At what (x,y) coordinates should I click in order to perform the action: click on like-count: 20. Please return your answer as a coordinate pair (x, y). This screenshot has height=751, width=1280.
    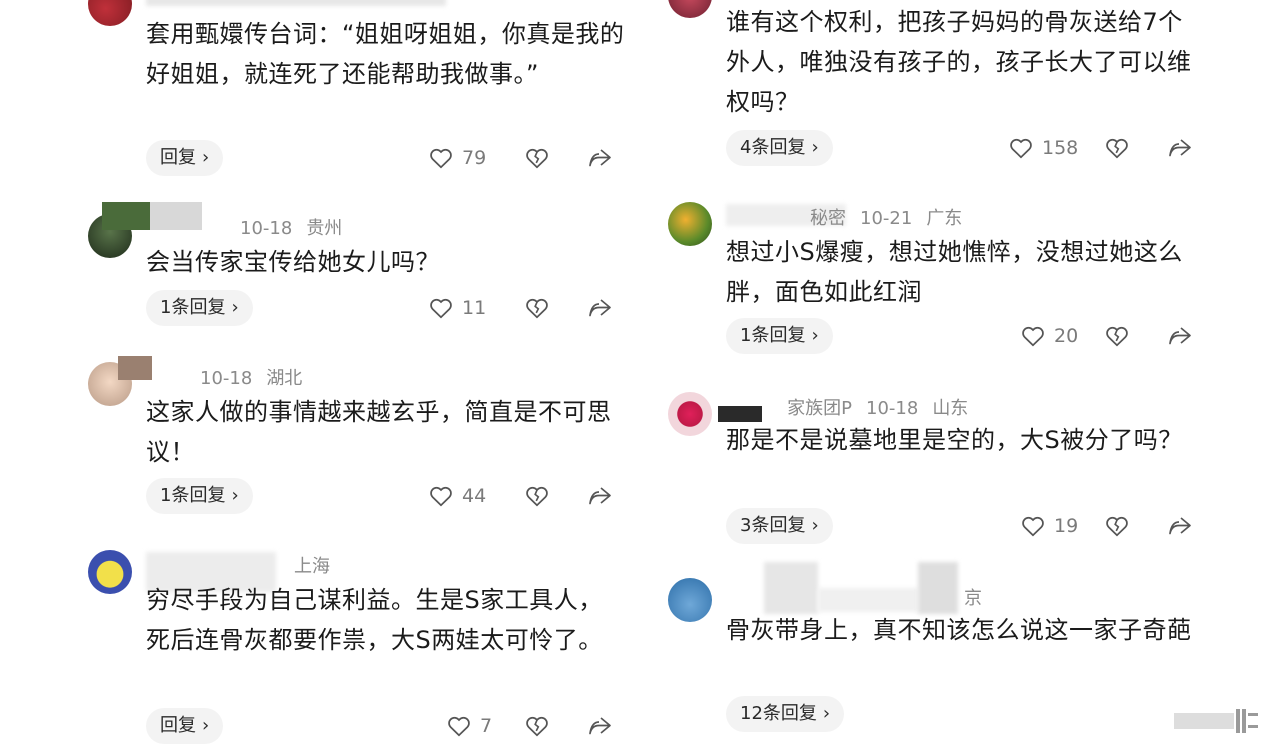
    Looking at the image, I should click on (1066, 336).